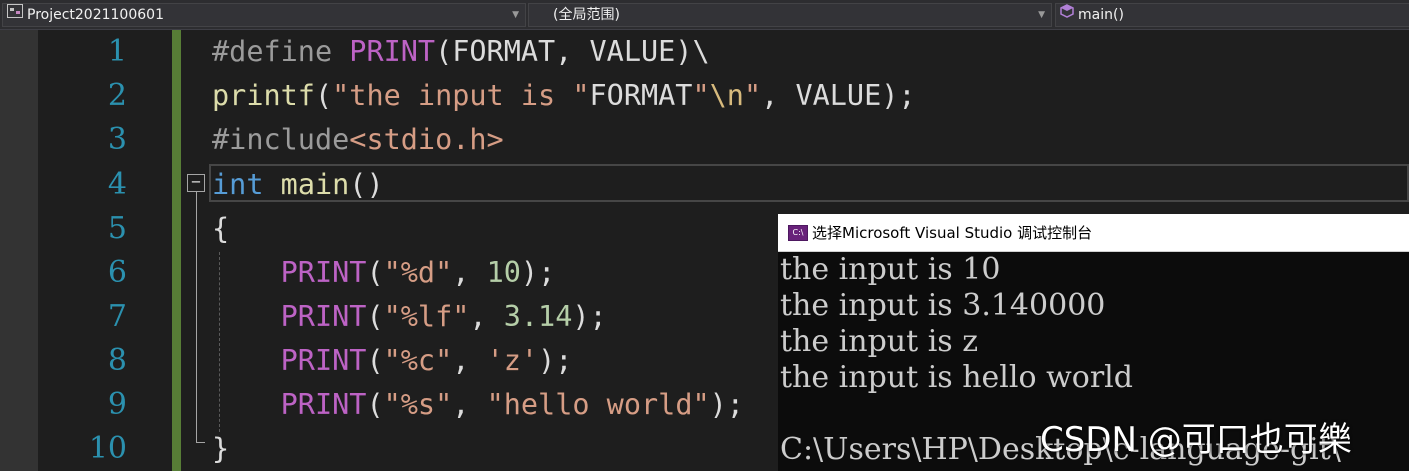 This screenshot has height=471, width=1409. Describe the element at coordinates (117, 316) in the screenshot. I see `line-number: 7` at that location.